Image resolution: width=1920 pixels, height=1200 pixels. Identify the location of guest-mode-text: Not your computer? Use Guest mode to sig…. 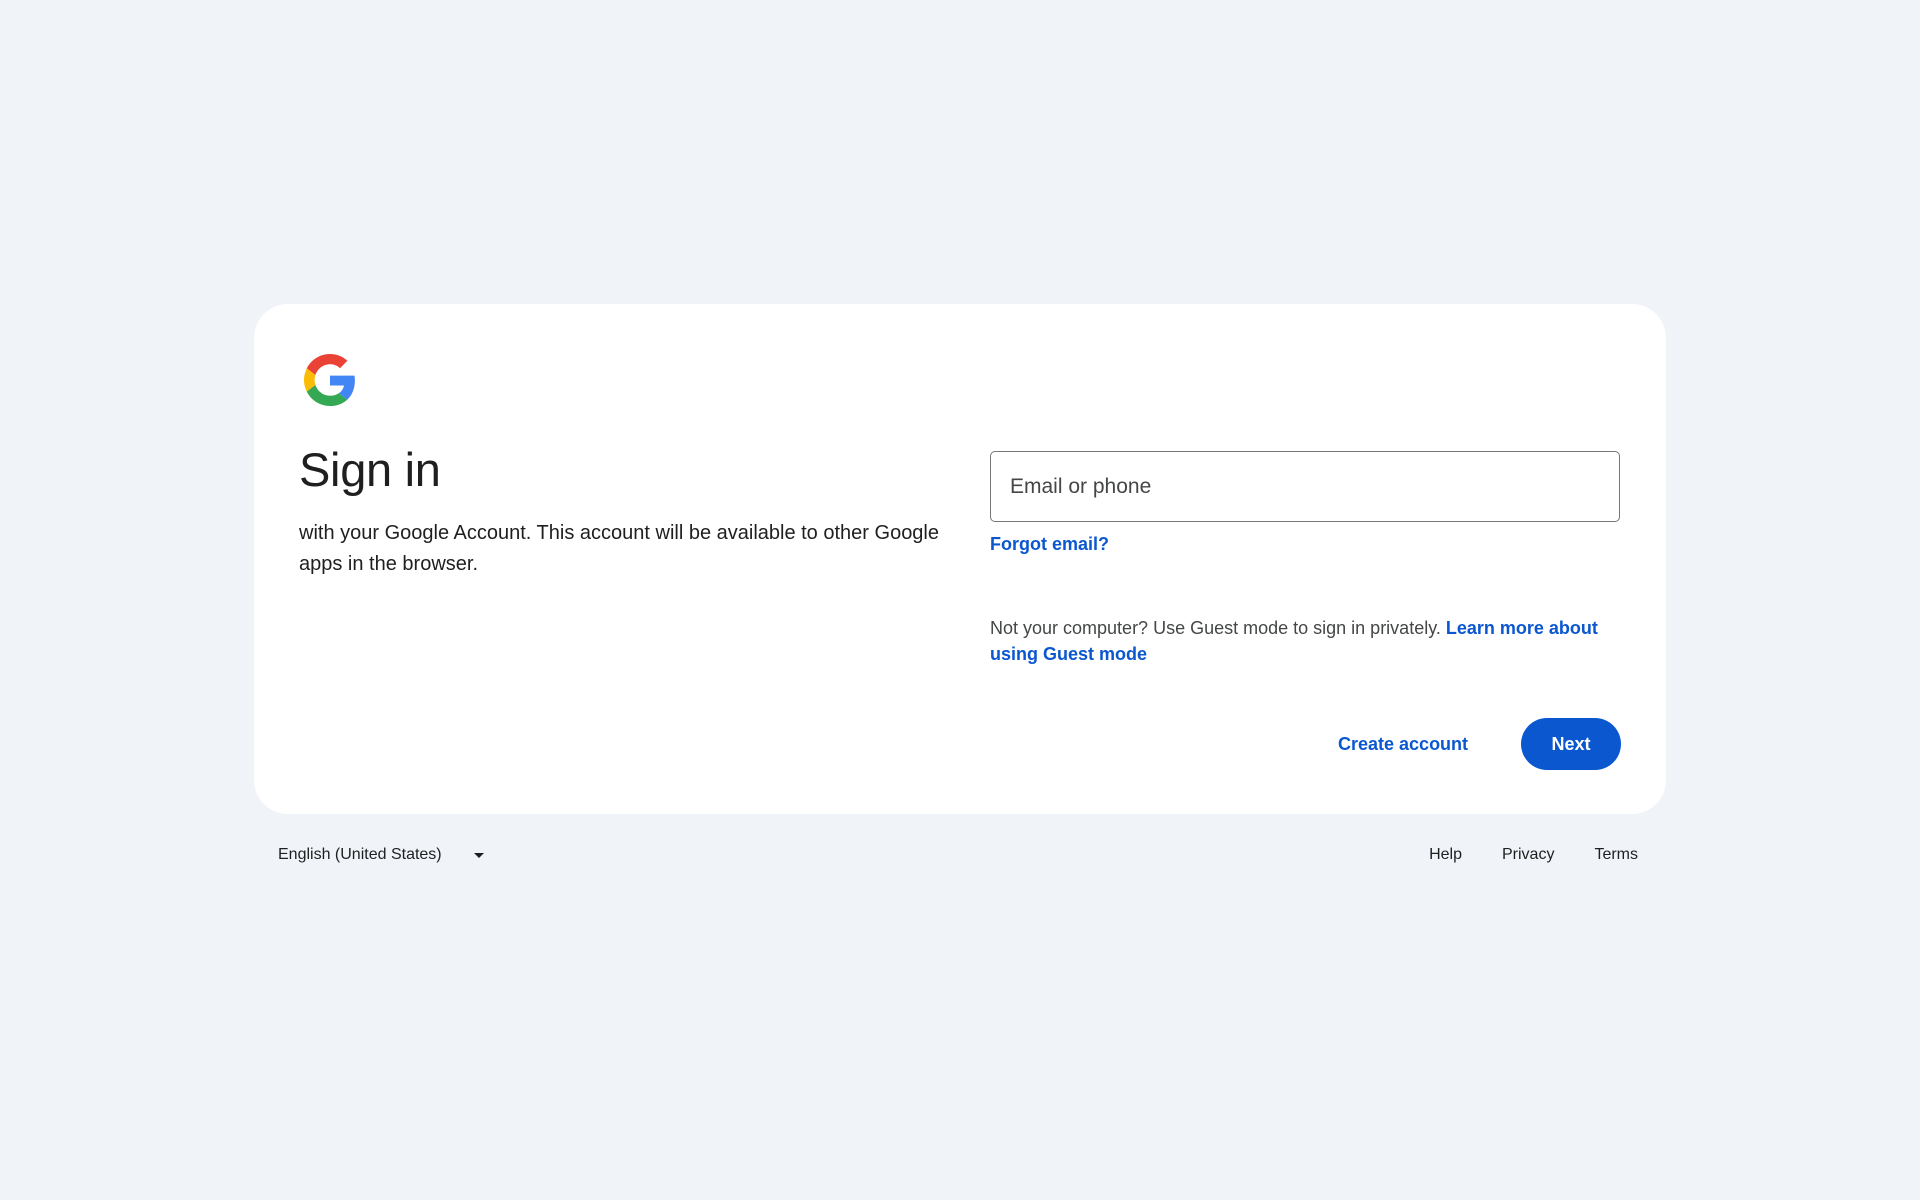
(1215, 628).